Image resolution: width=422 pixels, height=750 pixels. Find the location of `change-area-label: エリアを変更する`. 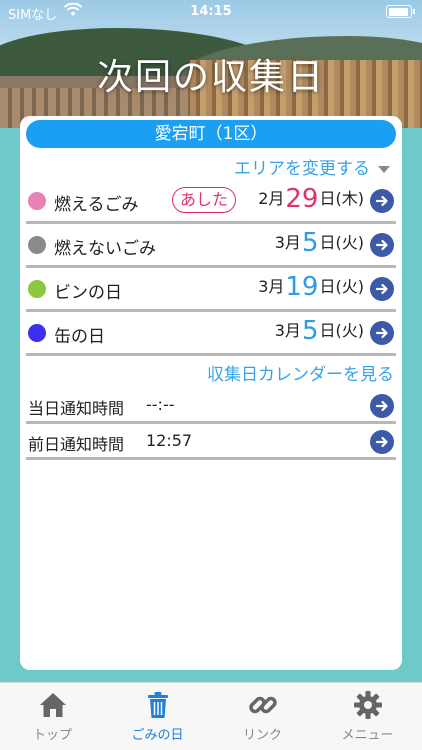

change-area-label: エリアを変更する is located at coordinates (302, 169).